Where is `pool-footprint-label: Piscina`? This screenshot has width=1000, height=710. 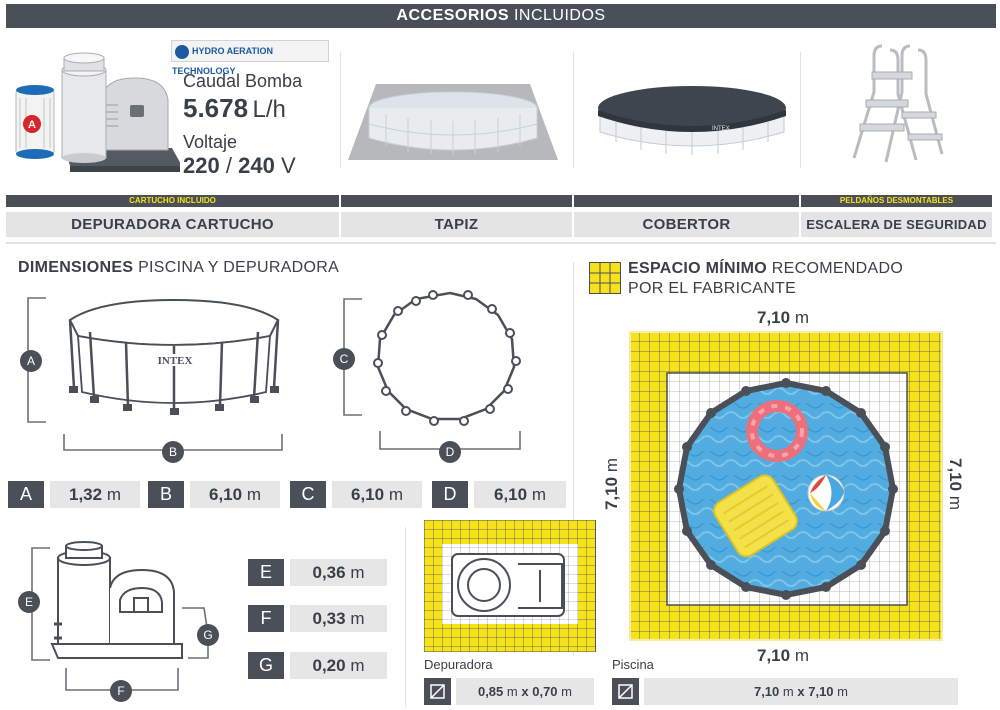 pool-footprint-label: Piscina is located at coordinates (633, 664).